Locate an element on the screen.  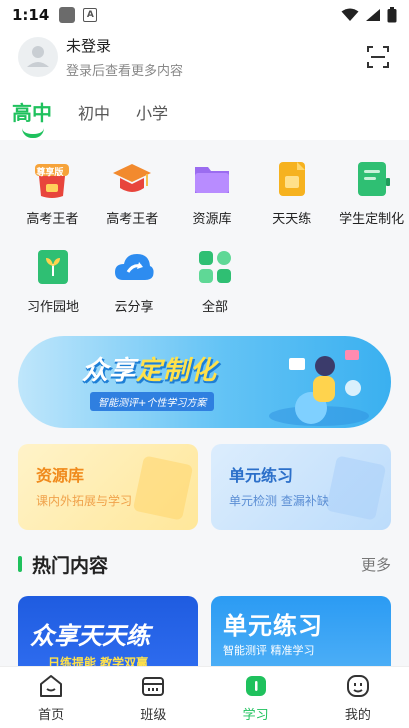
tab-label: 高中 is located at coordinates (32, 113).